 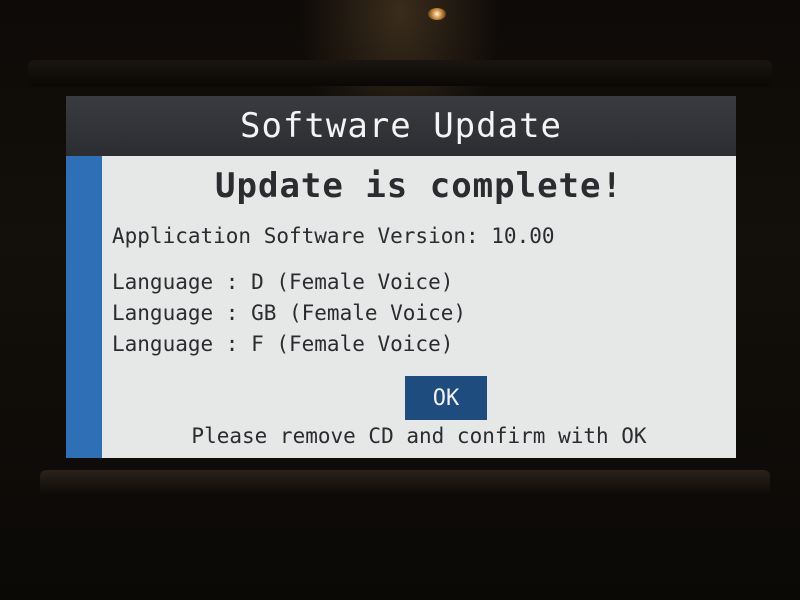 I want to click on software-version-text: Application Software Version: 10.00, so click(x=333, y=236).